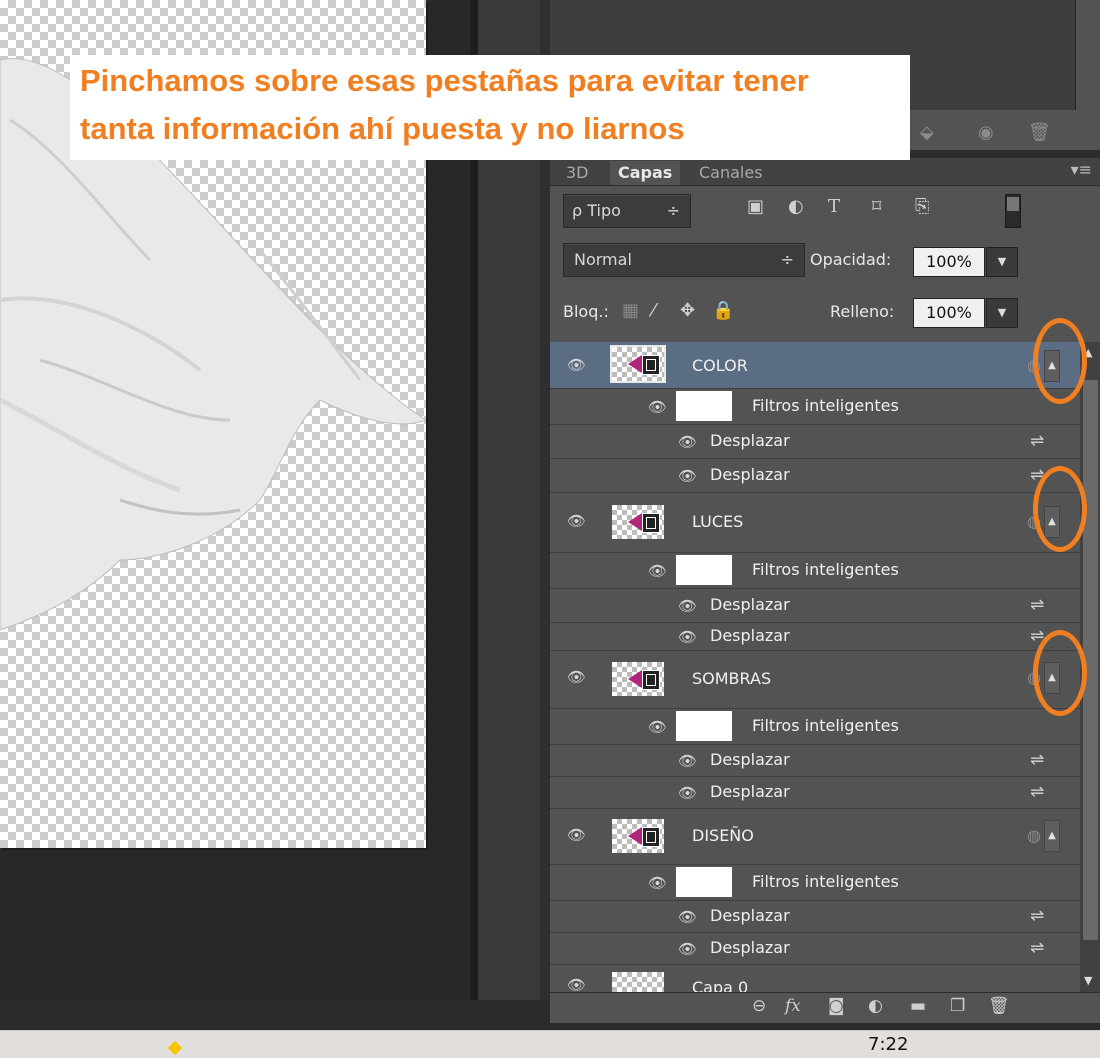  What do you see at coordinates (627, 211) in the screenshot?
I see `filter-kind-select: ρ Tipo ÷` at bounding box center [627, 211].